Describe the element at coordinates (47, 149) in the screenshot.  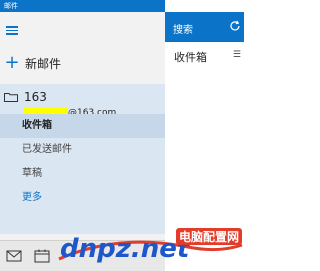
I see `folder-label: 已发送邮件` at that location.